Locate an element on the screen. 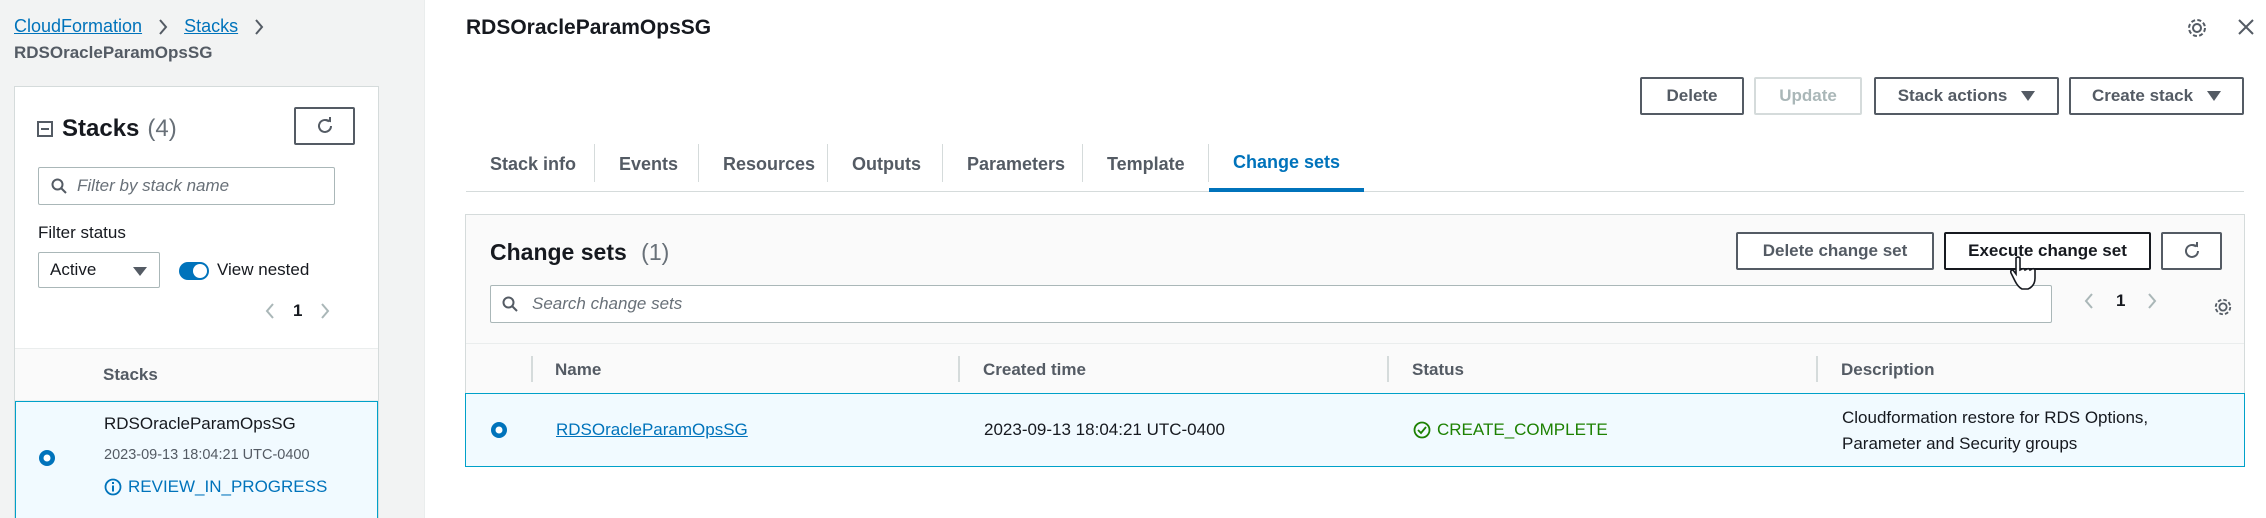 Image resolution: width=2266 pixels, height=518 pixels. filter-status-value: Active is located at coordinates (73, 269).